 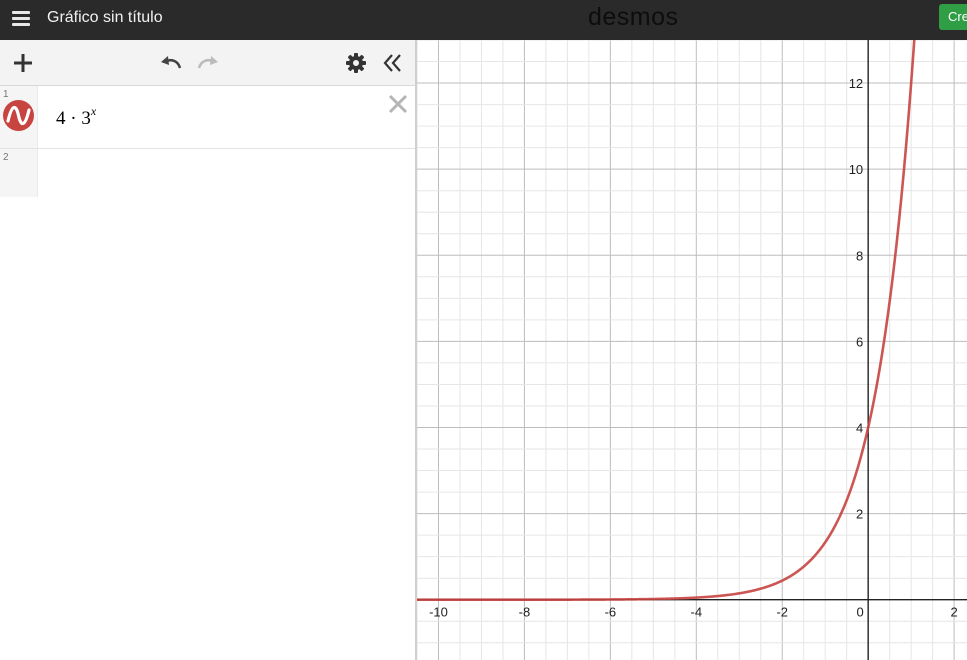 What do you see at coordinates (19, 173) in the screenshot?
I see `expression-gutter: 2` at bounding box center [19, 173].